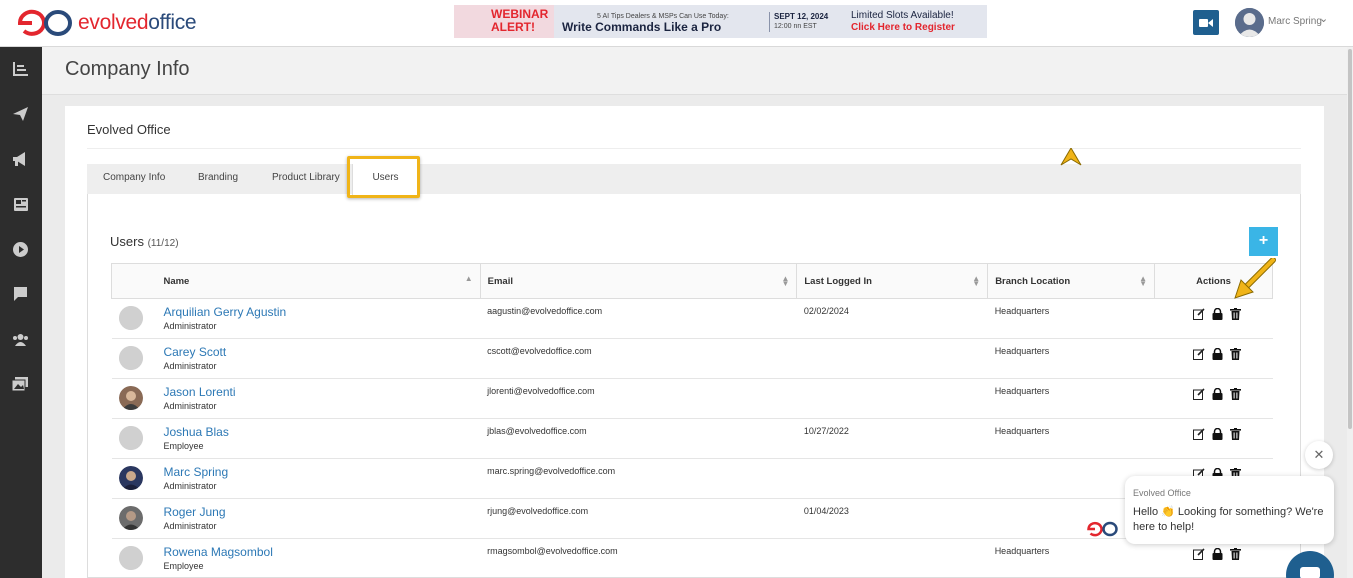  Describe the element at coordinates (20, 159) in the screenshot. I see `megaphone-icon` at that location.